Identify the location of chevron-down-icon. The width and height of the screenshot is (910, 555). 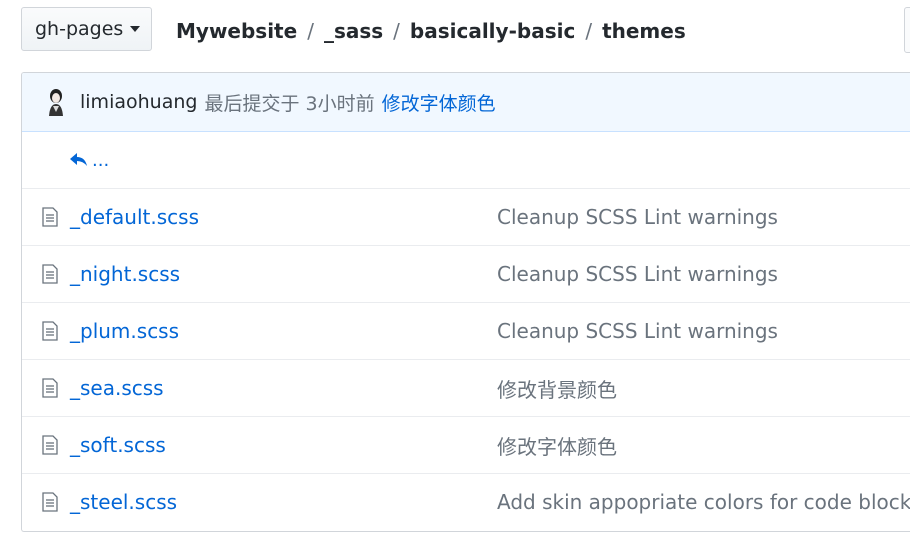
(135, 29).